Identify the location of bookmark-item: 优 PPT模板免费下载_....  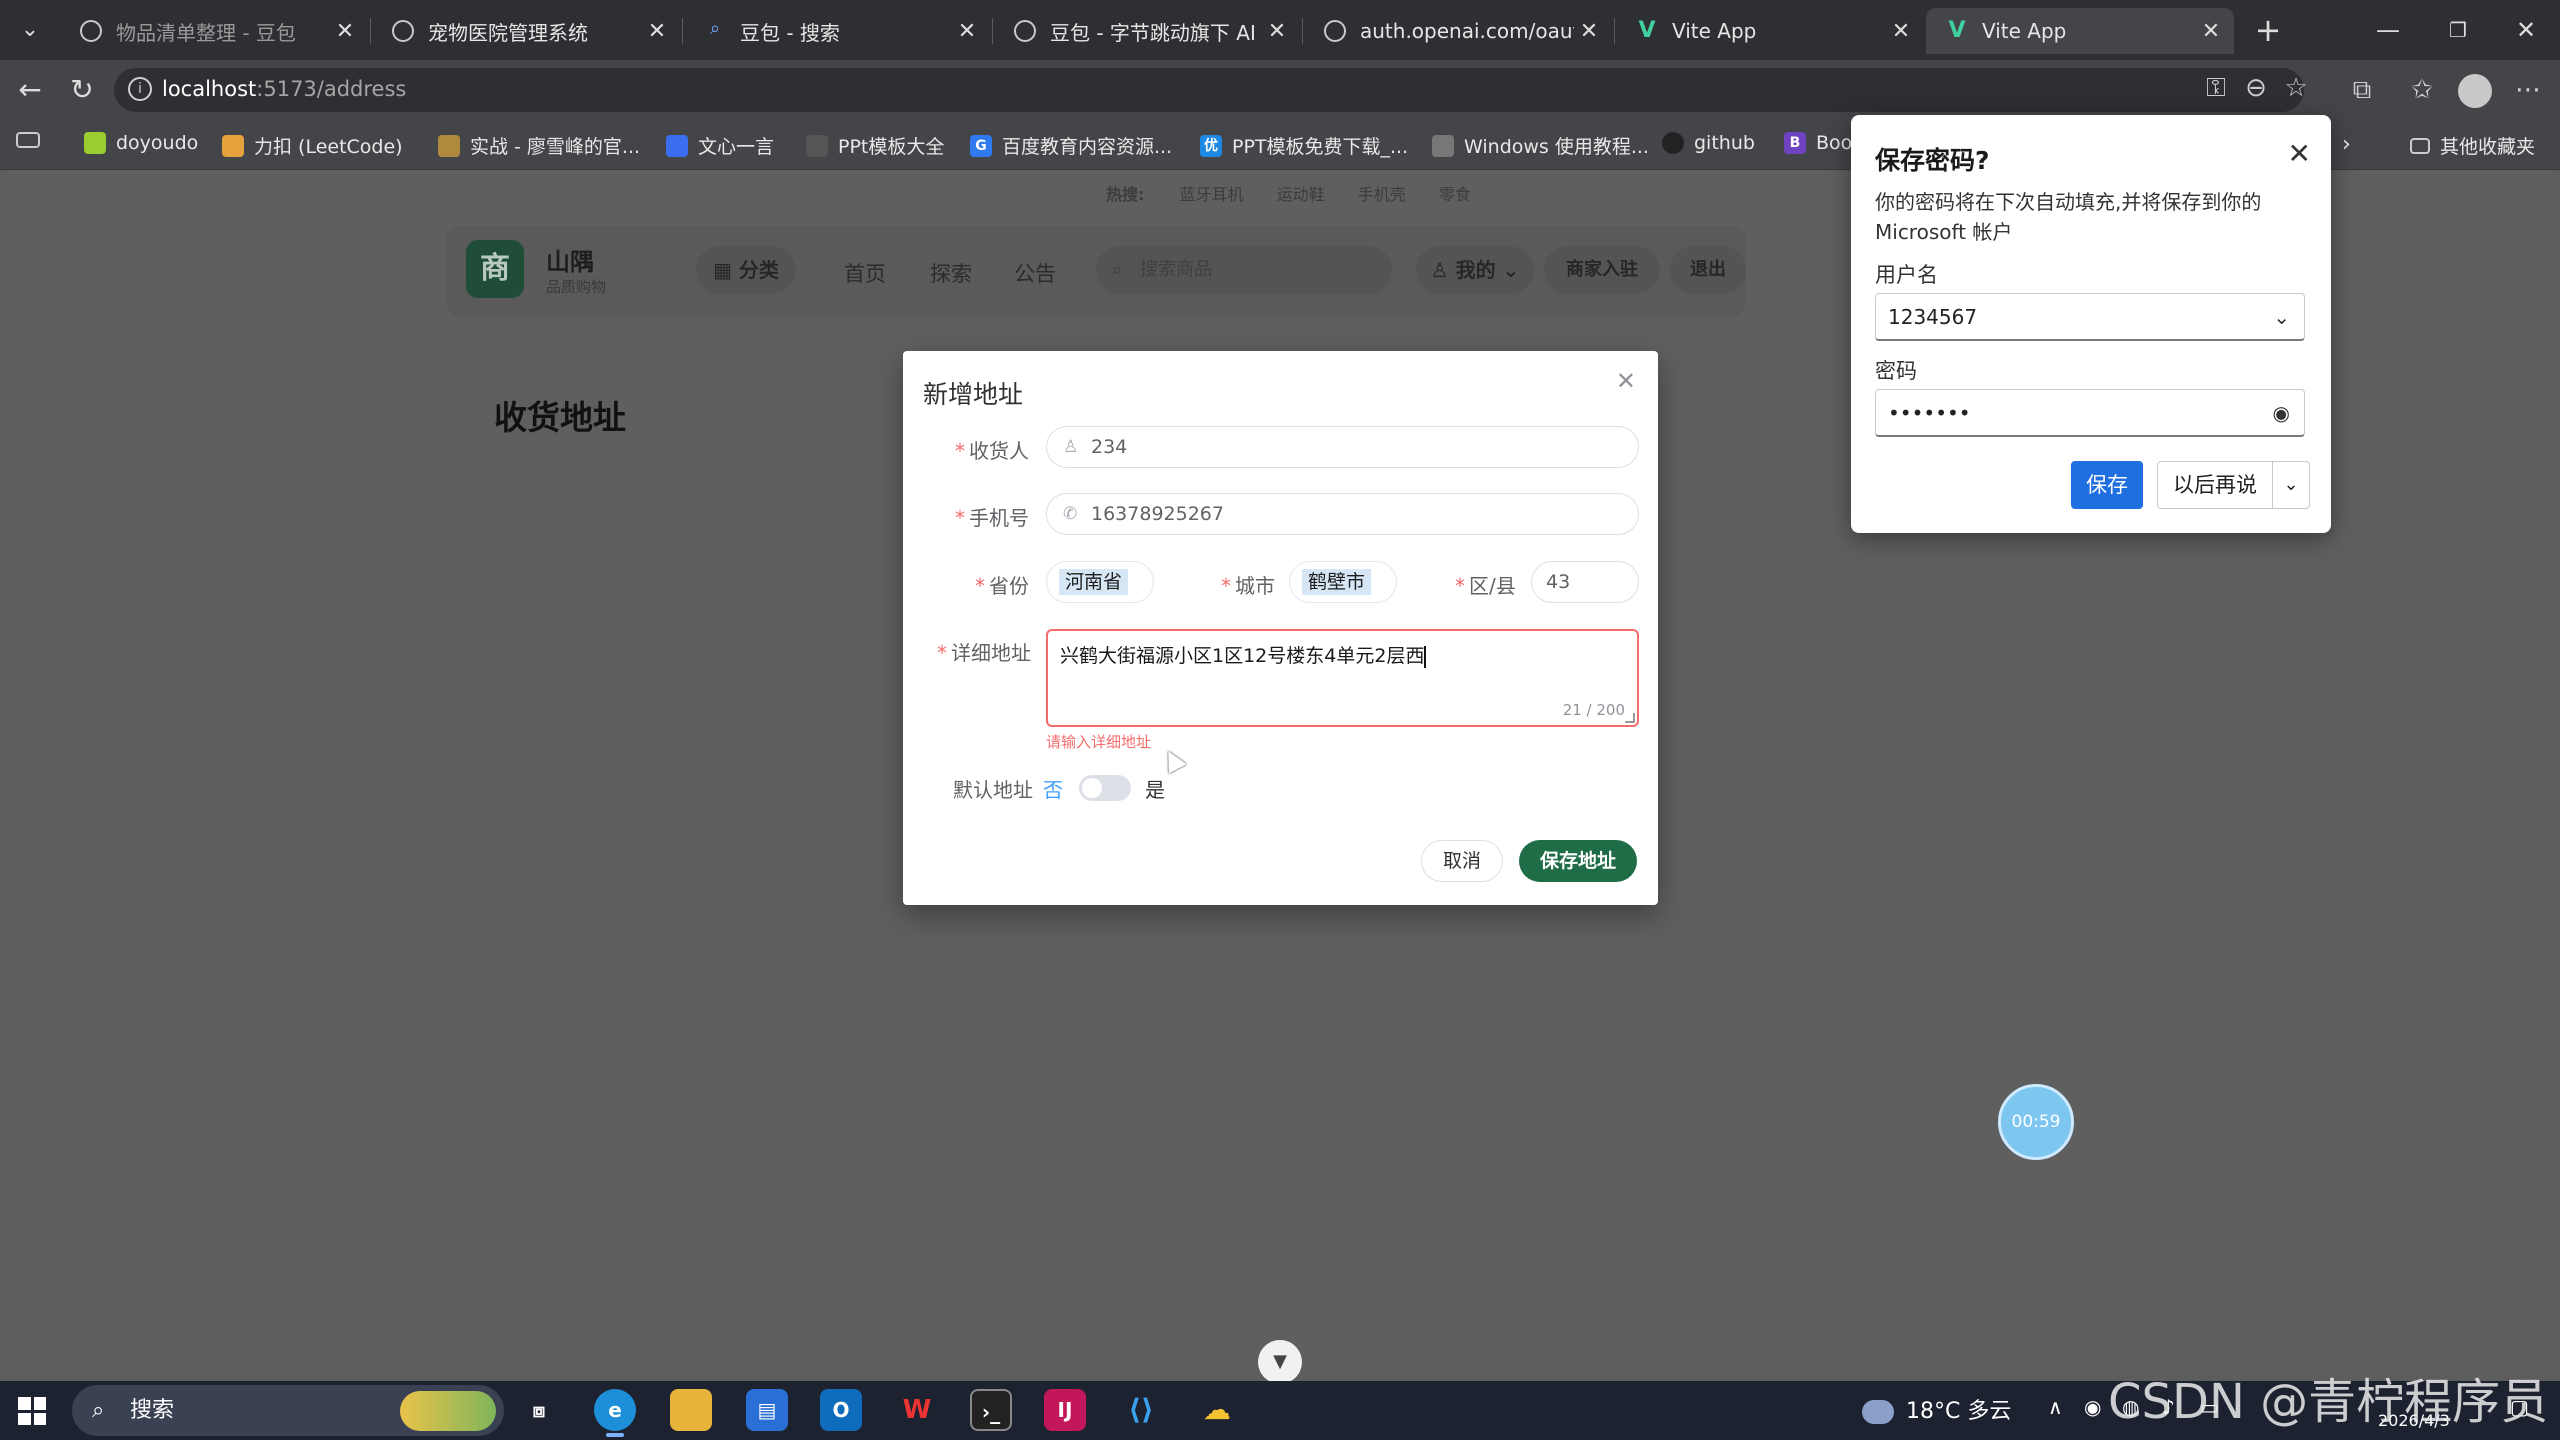
(1304, 145).